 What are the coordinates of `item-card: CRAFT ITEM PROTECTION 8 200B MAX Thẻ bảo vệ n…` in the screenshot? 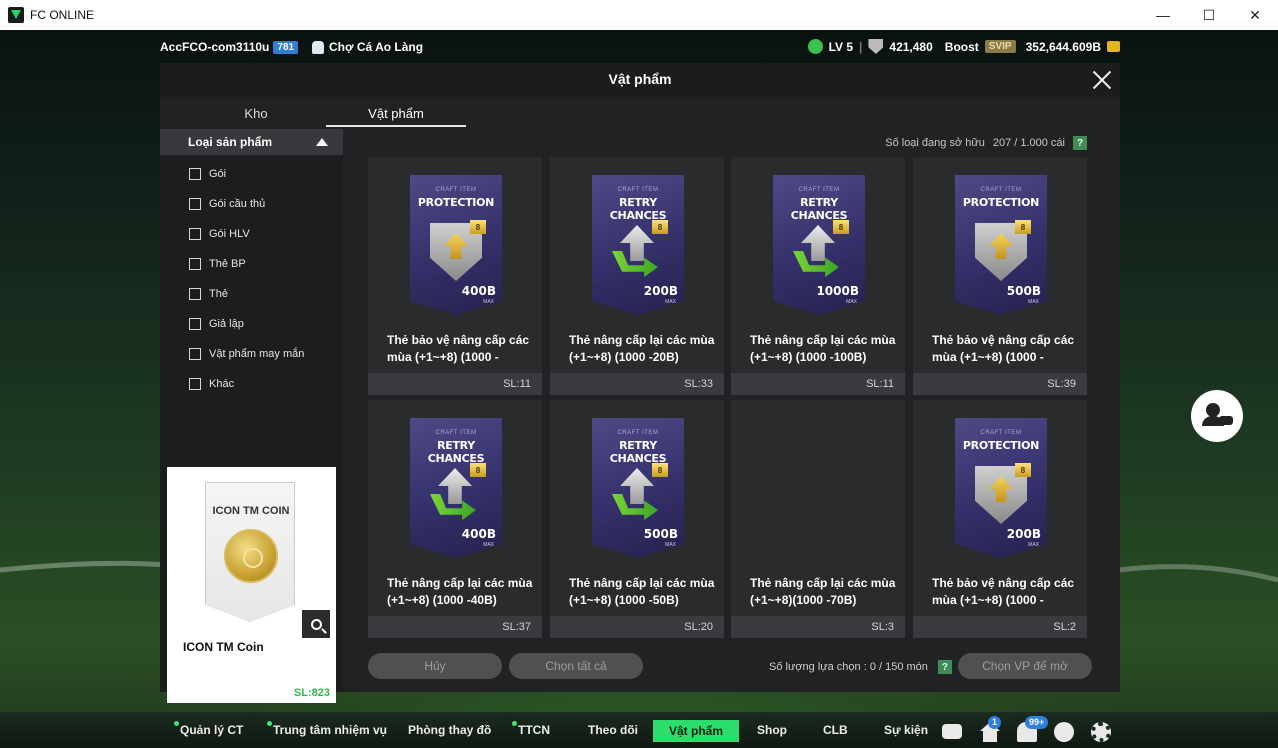 It's located at (1000, 519).